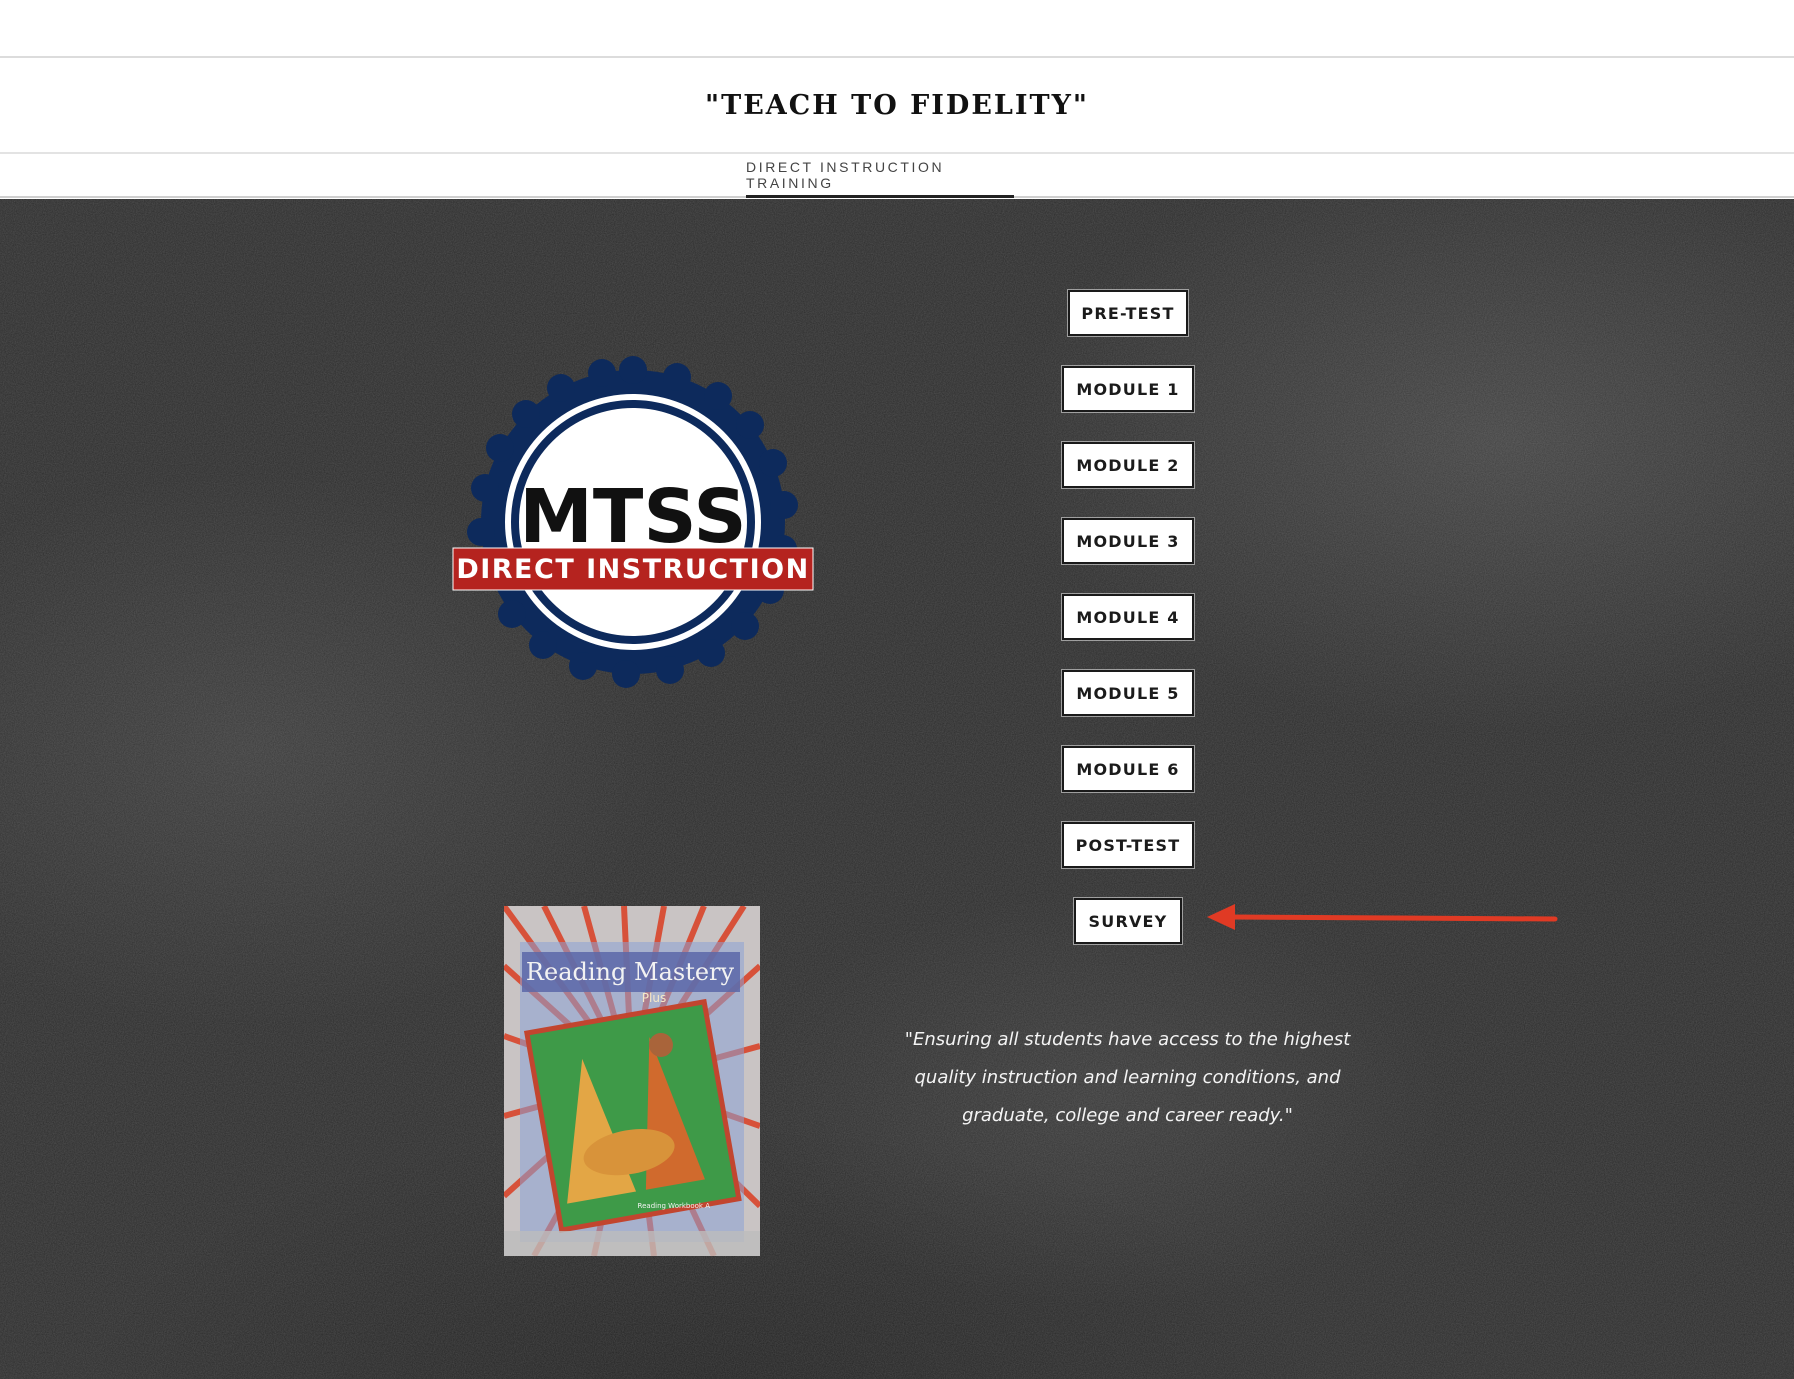  Describe the element at coordinates (1128, 389) in the screenshot. I see `module-1-button: MODULE 1` at that location.